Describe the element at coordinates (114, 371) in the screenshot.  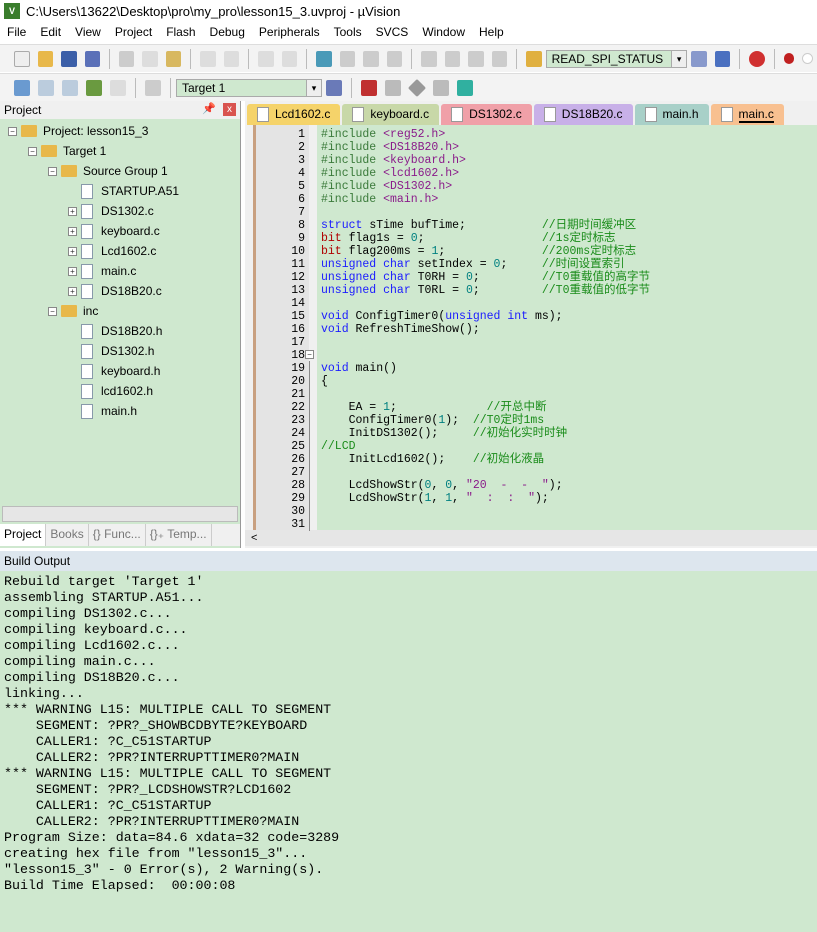
I see `tree-file: keyboard.h` at that location.